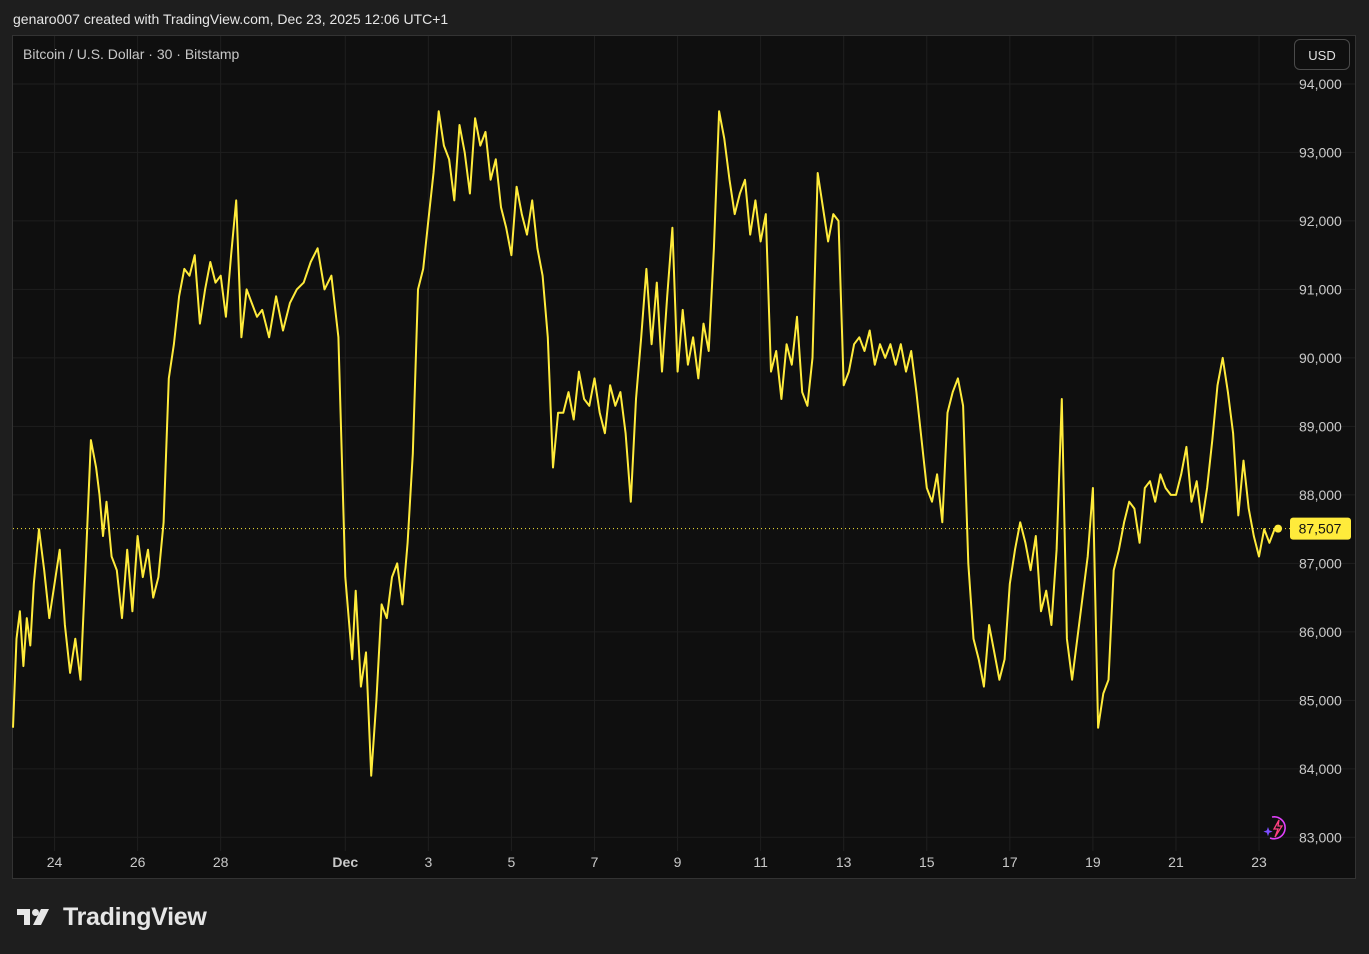  Describe the element at coordinates (1322, 54) in the screenshot. I see `currency-button: USD` at that location.